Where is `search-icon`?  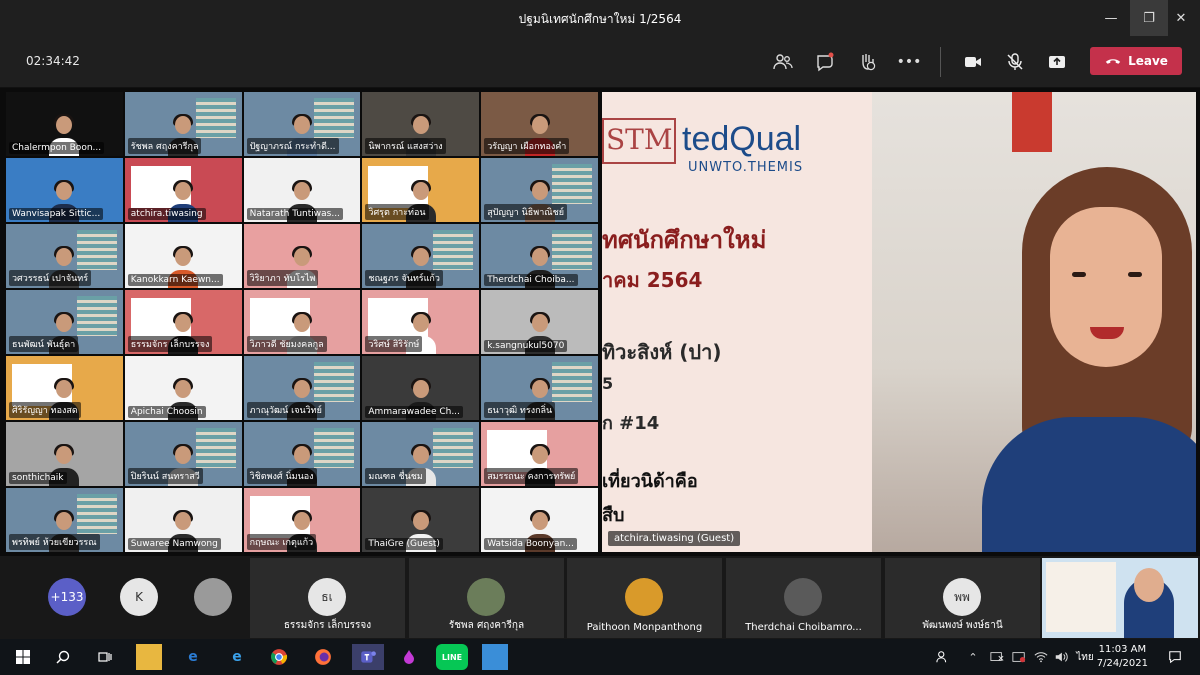
search-icon is located at coordinates (63, 657).